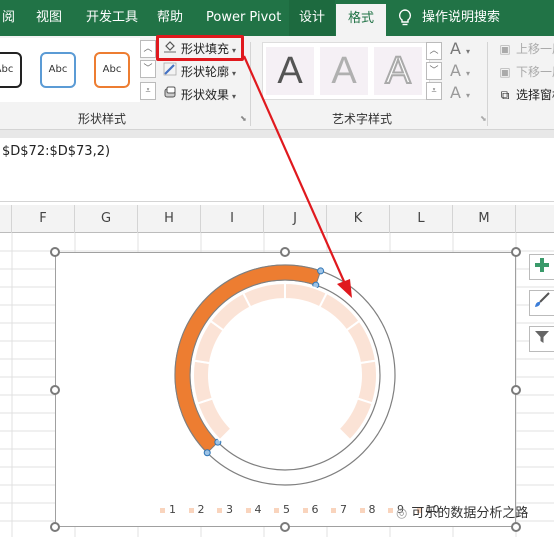 Image resolution: width=554 pixels, height=537 pixels. I want to click on legend-item: 1, so click(168, 509).